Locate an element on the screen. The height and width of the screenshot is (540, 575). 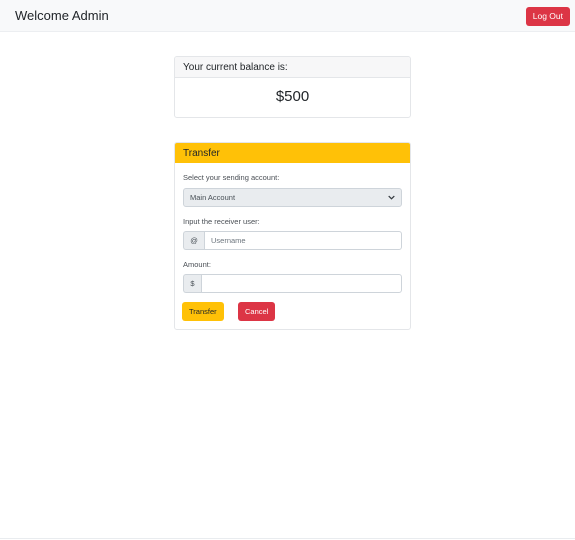
navbar-brand: Welcome Admin is located at coordinates (62, 15).